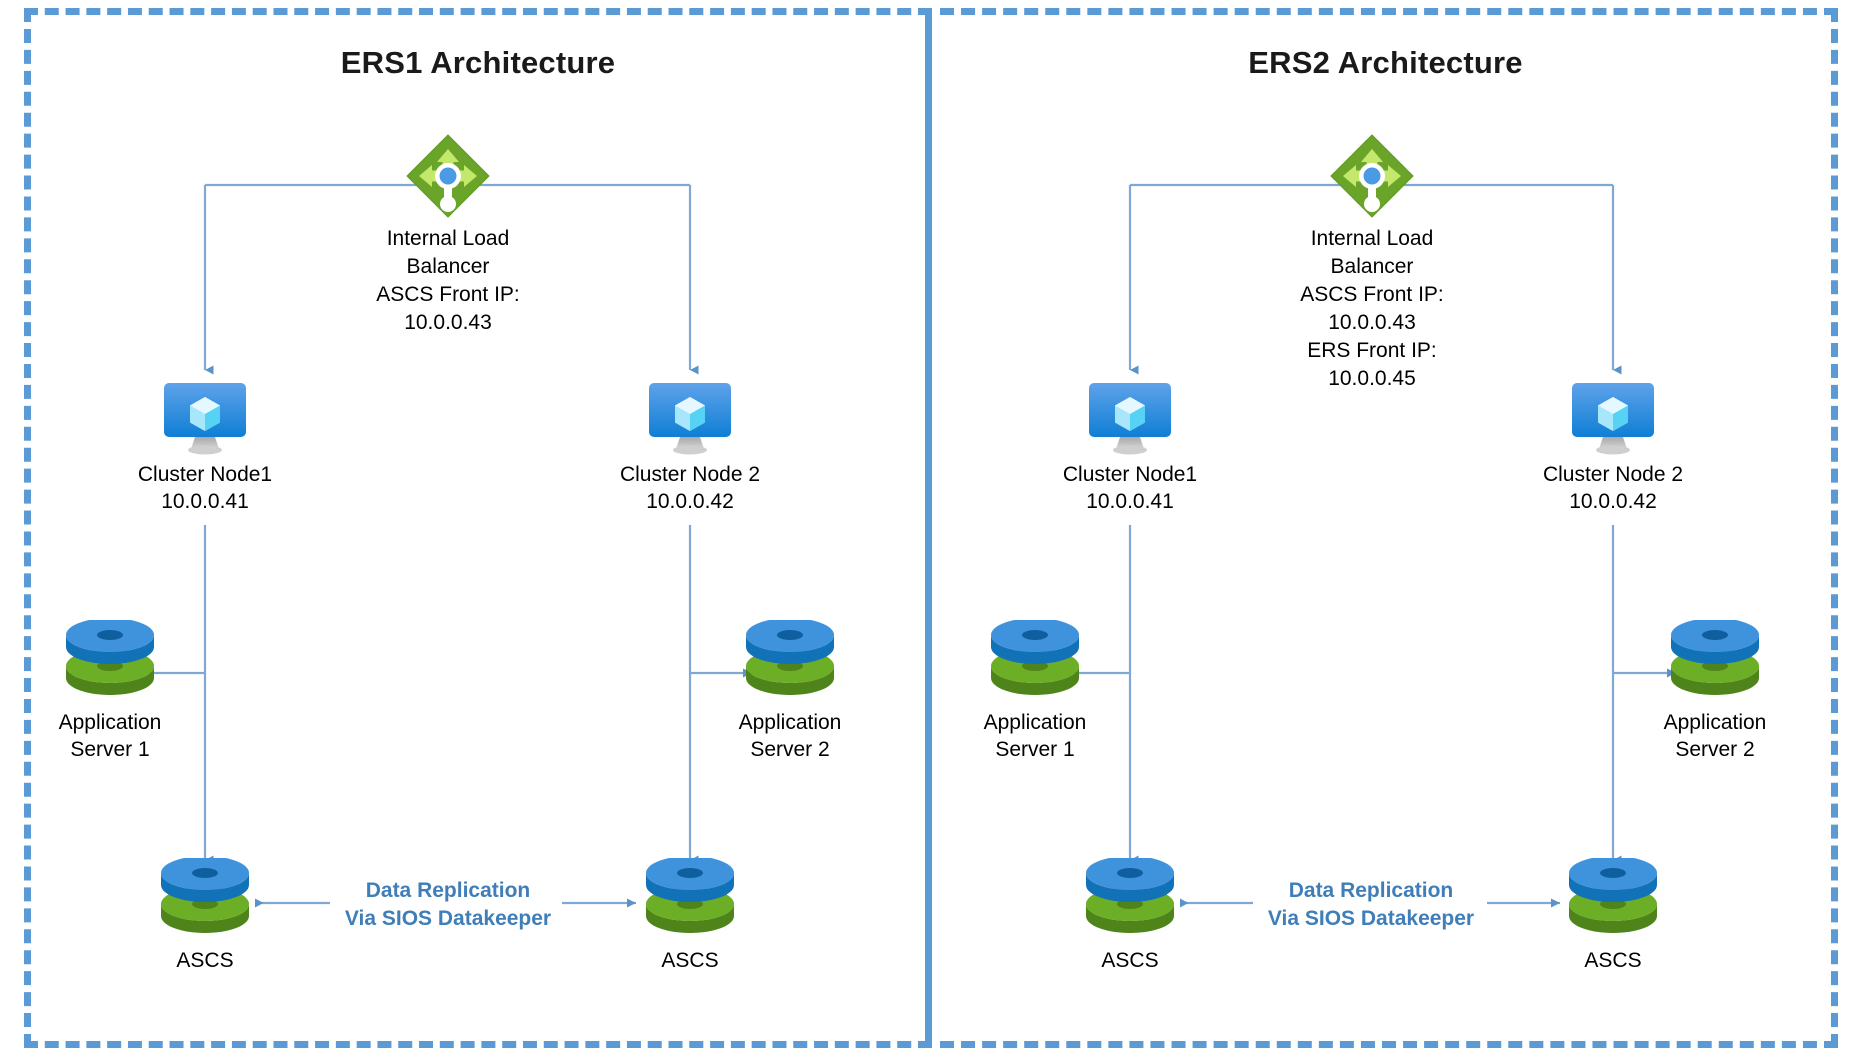 The width and height of the screenshot is (1854, 1062). What do you see at coordinates (1715, 736) in the screenshot?
I see `app-server-2-label-ers2: Application Server 2` at bounding box center [1715, 736].